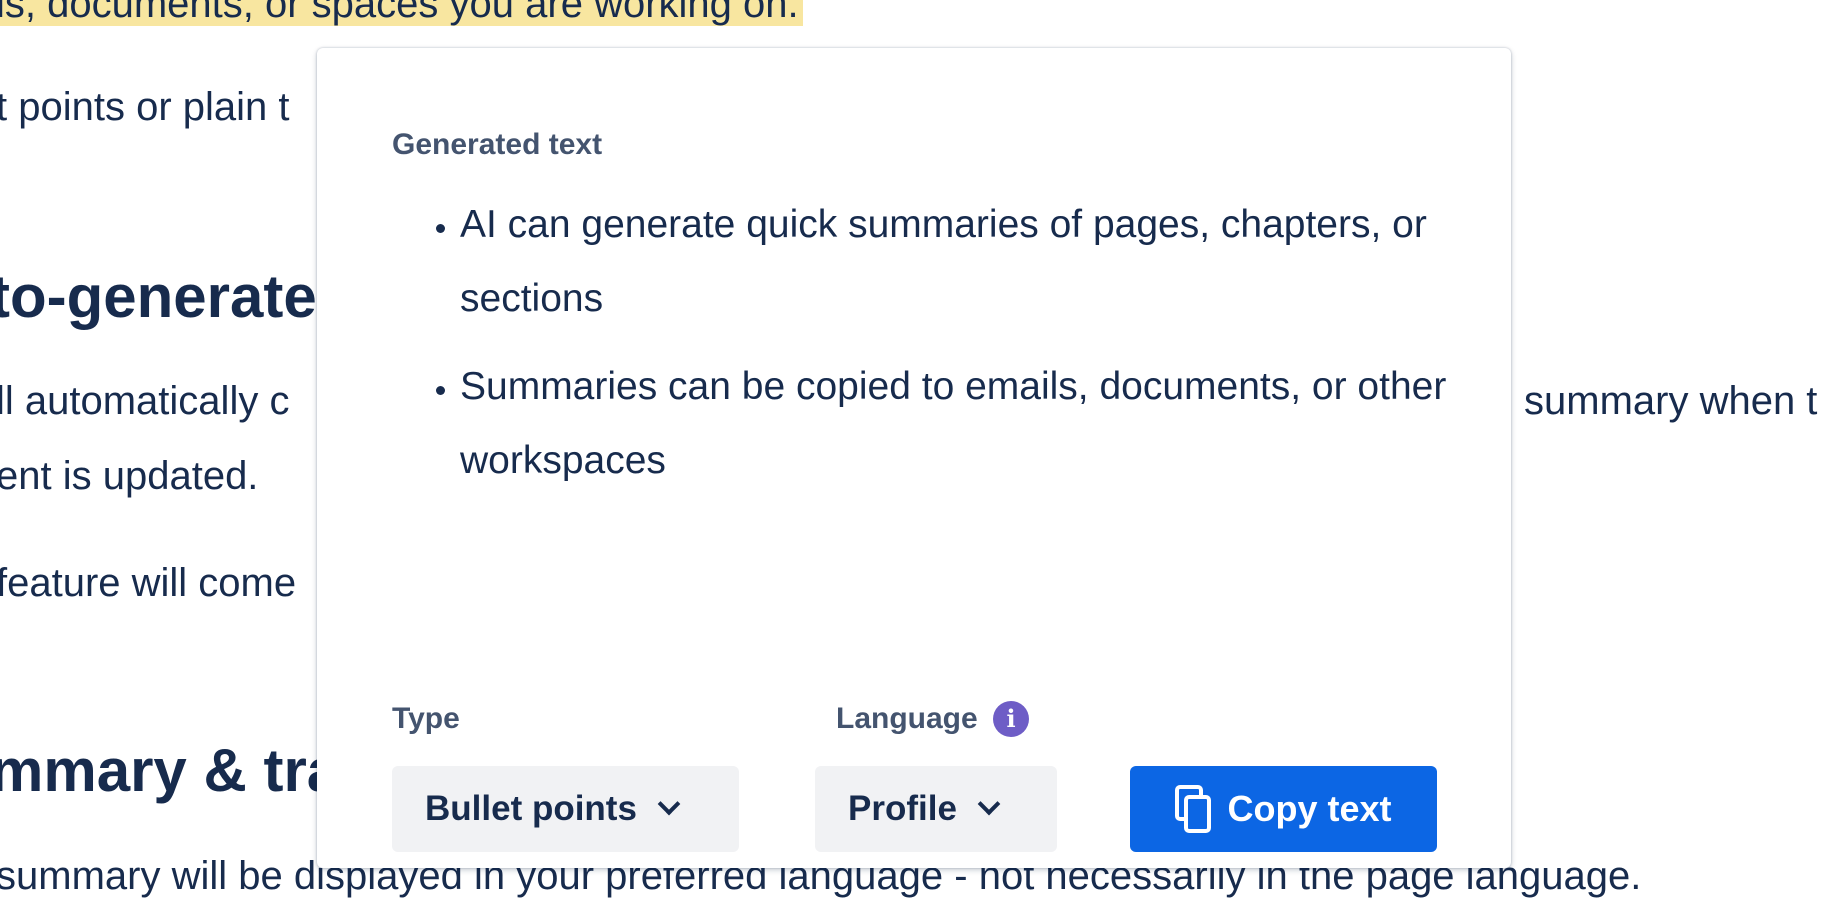 This screenshot has width=1840, height=900. I want to click on body-text: ll automatically c, so click(145, 401).